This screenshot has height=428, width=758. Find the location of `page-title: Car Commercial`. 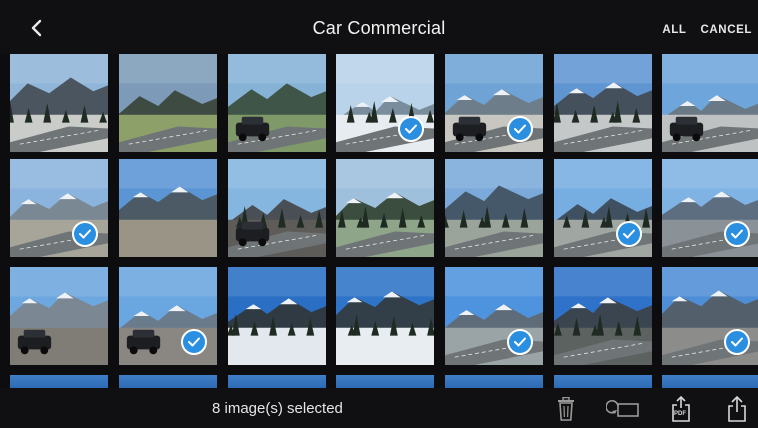

page-title: Car Commercial is located at coordinates (379, 28).